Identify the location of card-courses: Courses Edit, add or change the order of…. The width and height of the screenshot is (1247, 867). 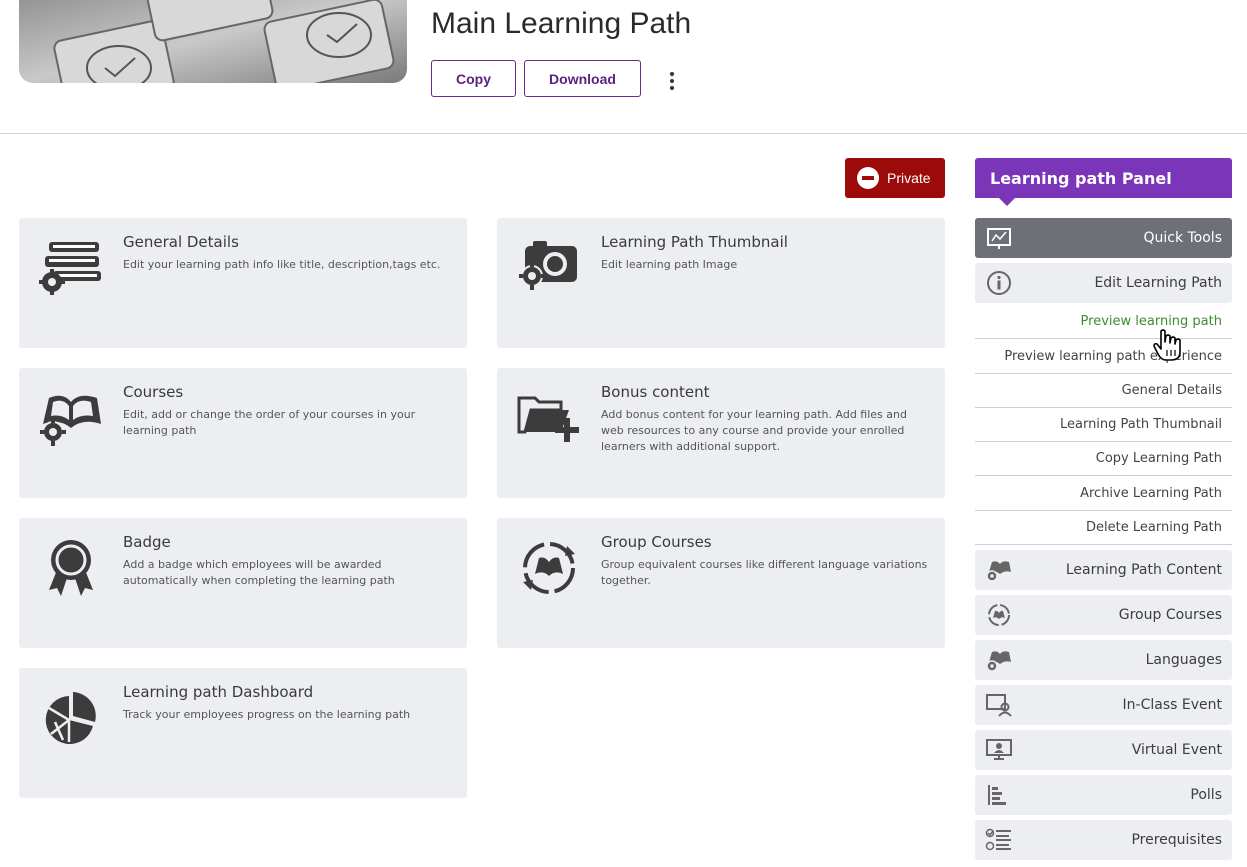
(243, 433).